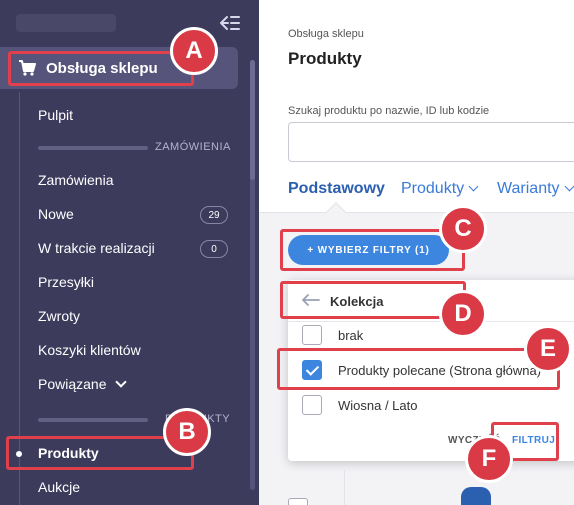 The width and height of the screenshot is (574, 505). What do you see at coordinates (193, 147) in the screenshot?
I see `section-label-orders: ZAMÓWIENIA` at bounding box center [193, 147].